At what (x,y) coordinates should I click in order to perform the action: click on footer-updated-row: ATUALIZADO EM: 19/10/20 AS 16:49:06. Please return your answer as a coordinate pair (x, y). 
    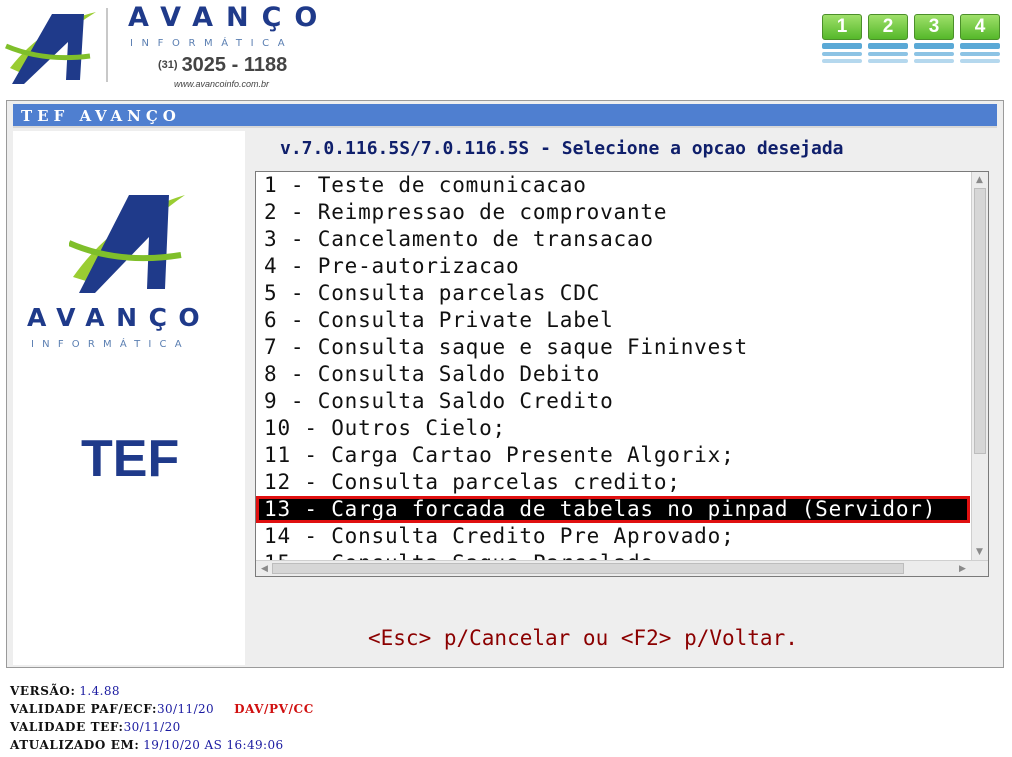
    Looking at the image, I should click on (210, 745).